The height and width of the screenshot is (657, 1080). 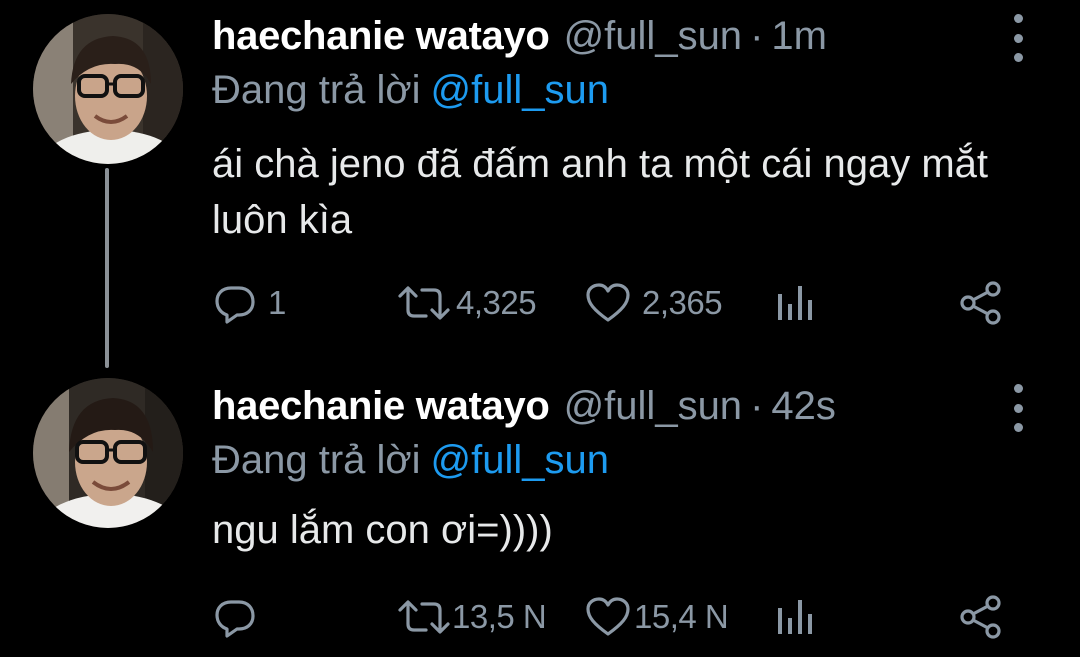 I want to click on reply-button: 1, so click(x=249, y=303).